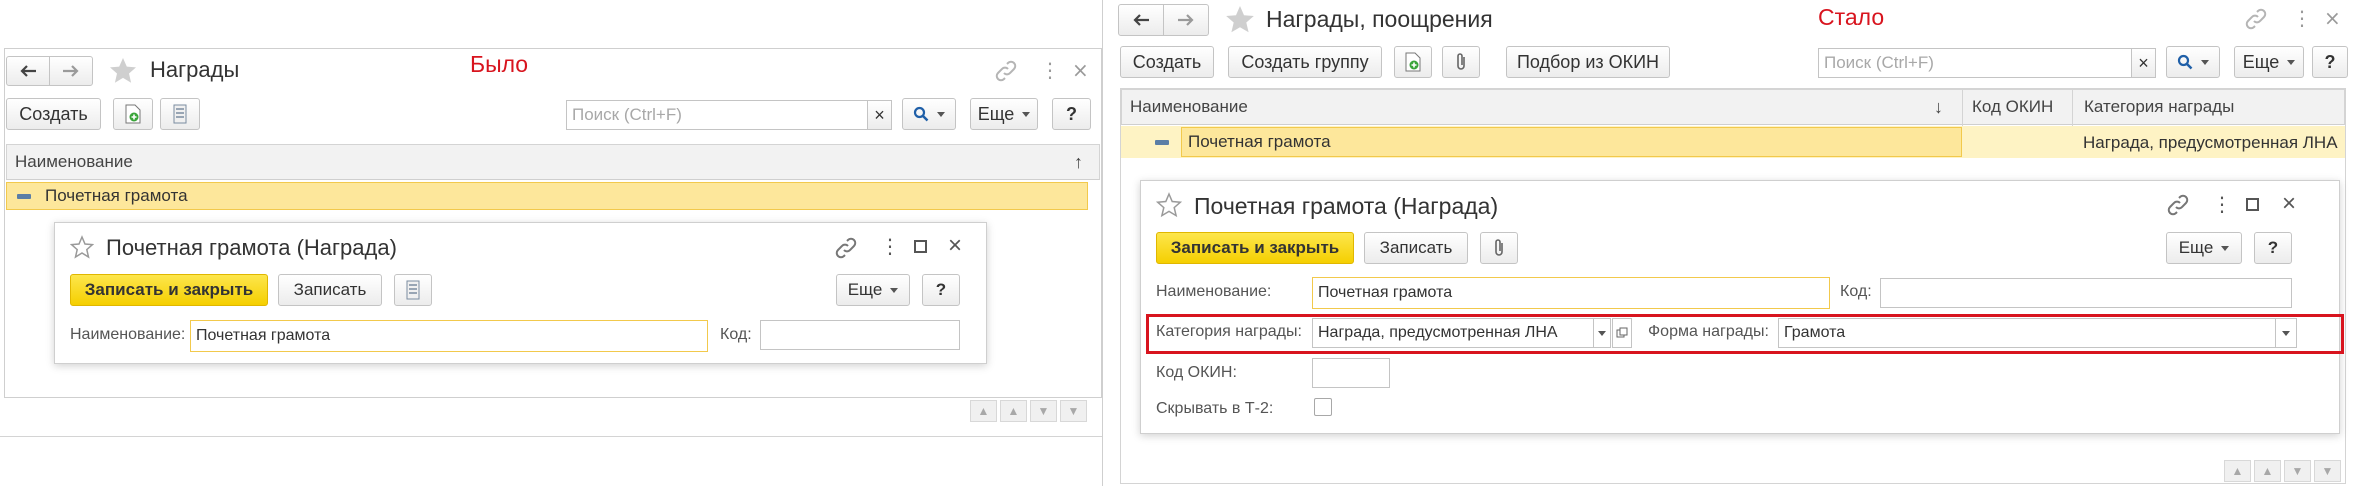  Describe the element at coordinates (413, 290) in the screenshot. I see `left-form-report-button` at that location.